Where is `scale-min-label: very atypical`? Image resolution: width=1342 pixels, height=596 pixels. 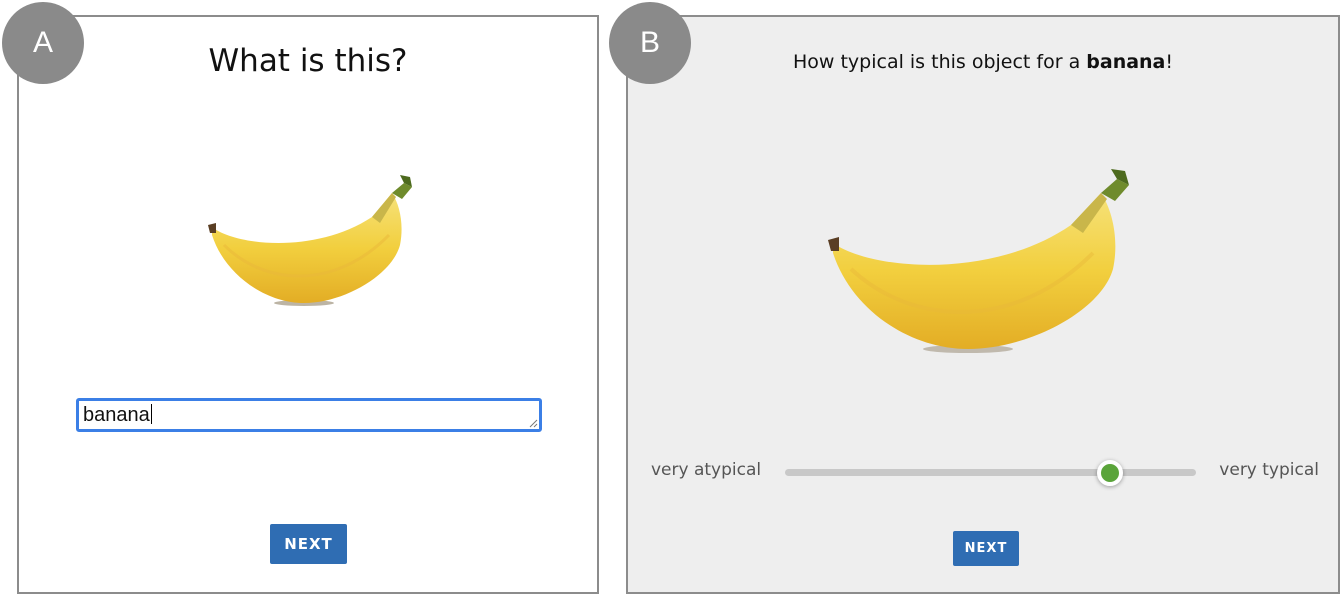
scale-min-label: very atypical is located at coordinates (706, 470).